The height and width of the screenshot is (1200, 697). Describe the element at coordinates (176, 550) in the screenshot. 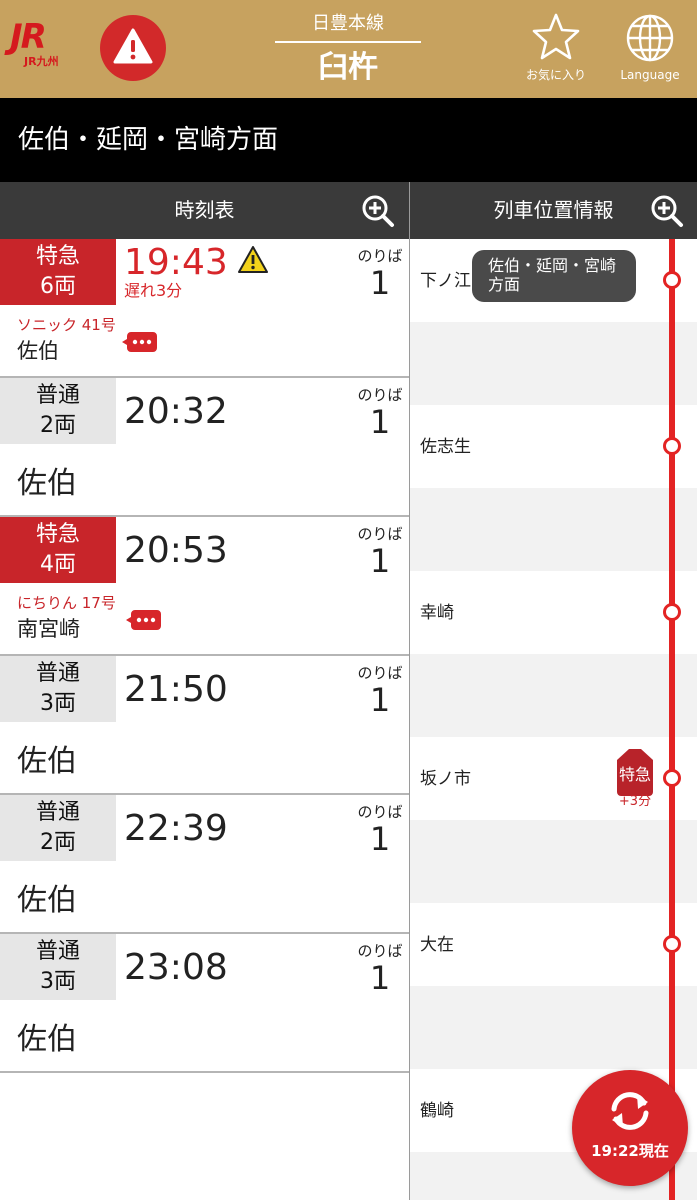

I see `departure-time: 20:53` at that location.